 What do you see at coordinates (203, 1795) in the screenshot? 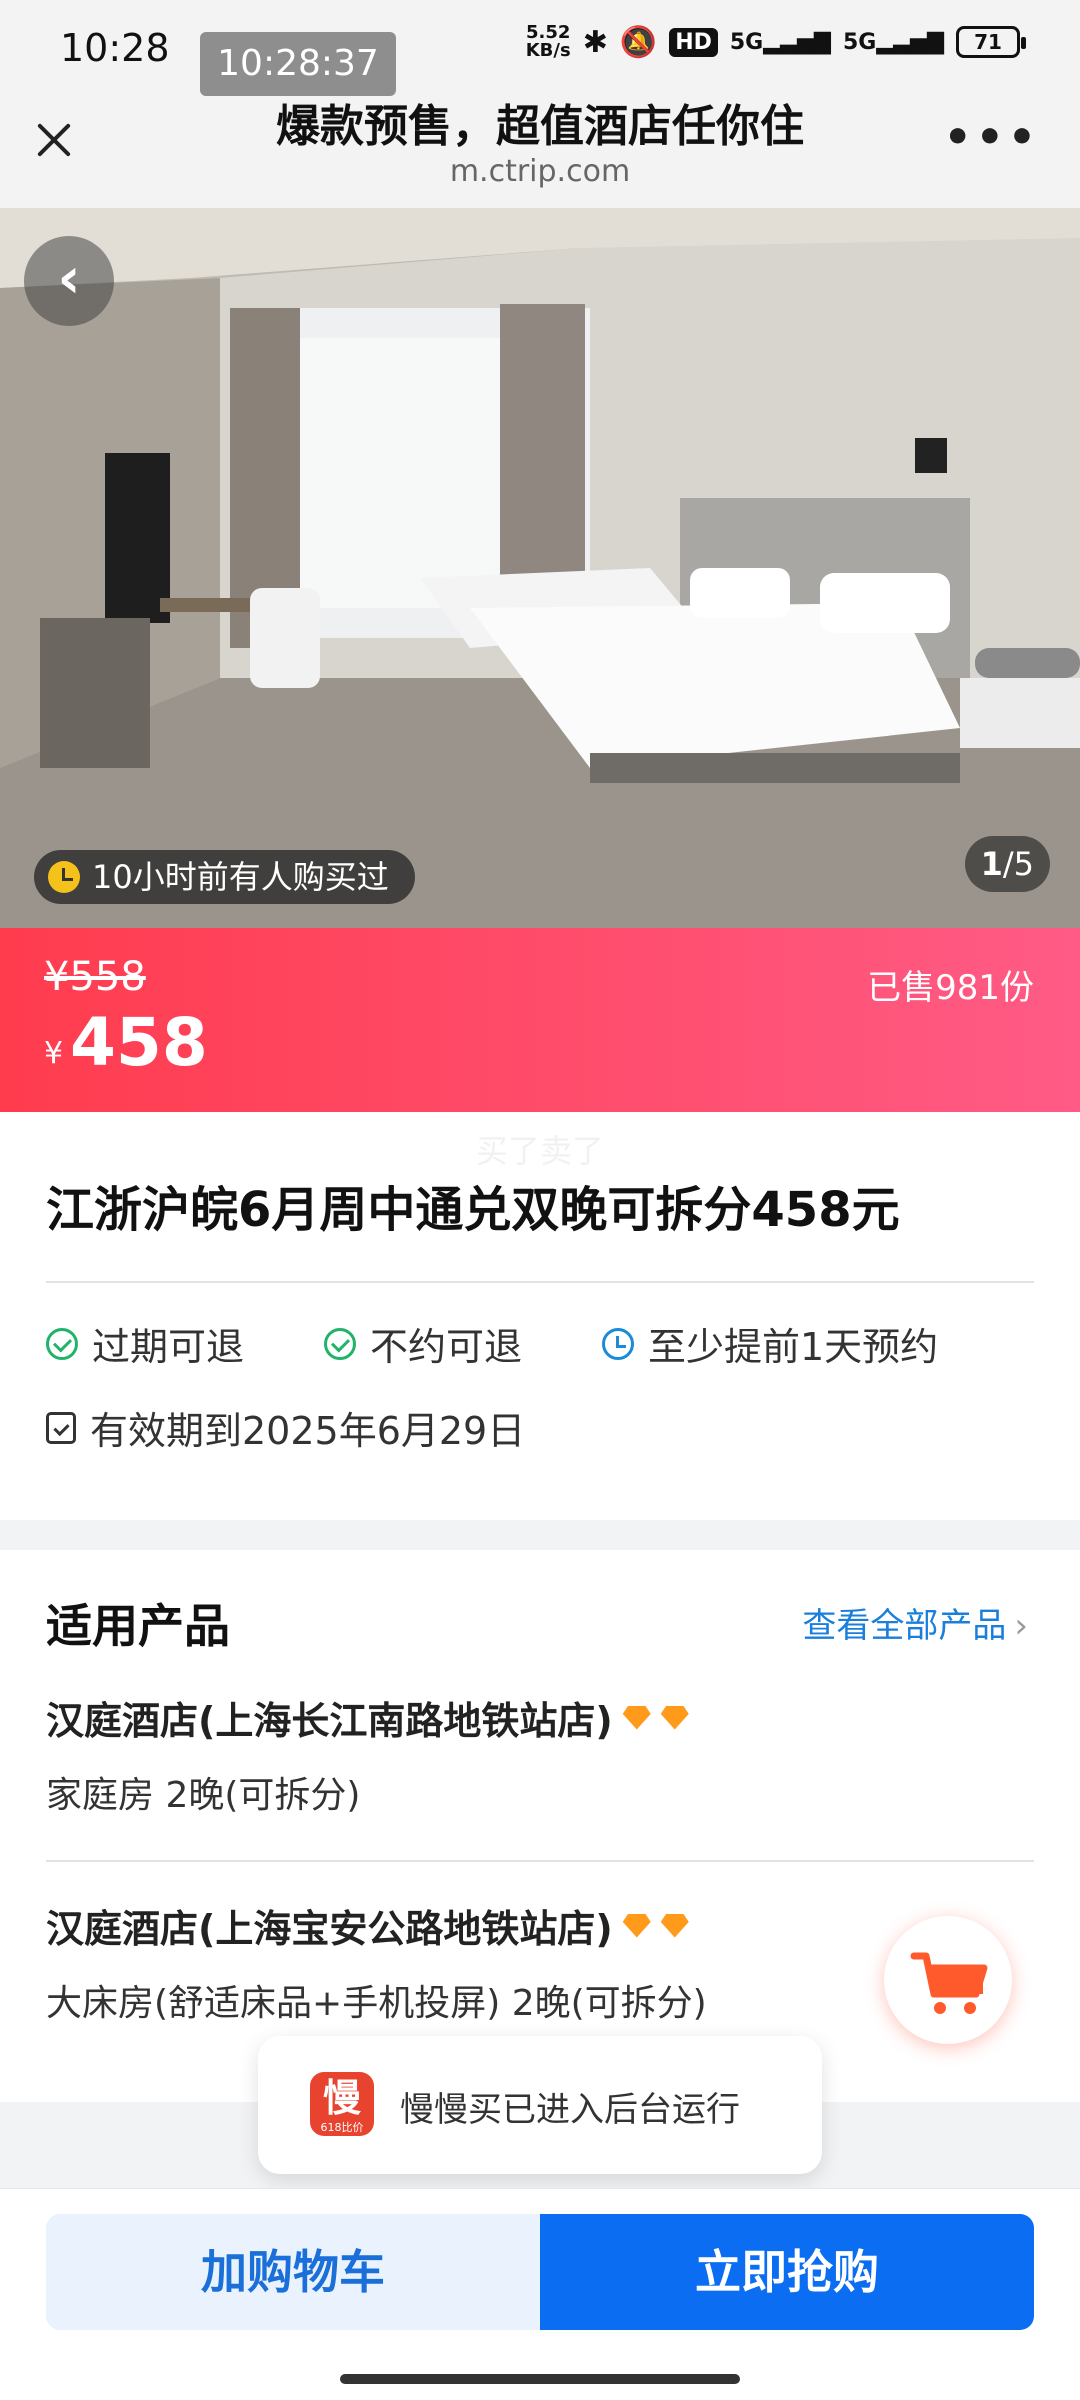
I see `hotel-item-room: 家庭房 2晚(可拆分)` at bounding box center [203, 1795].